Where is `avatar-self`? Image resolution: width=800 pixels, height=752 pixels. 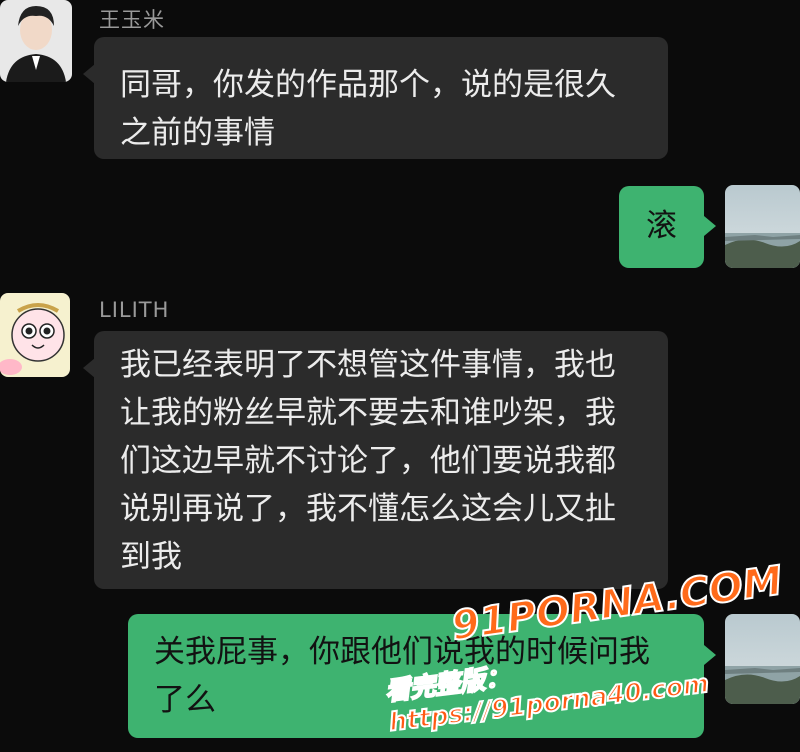
avatar-self is located at coordinates (762, 226).